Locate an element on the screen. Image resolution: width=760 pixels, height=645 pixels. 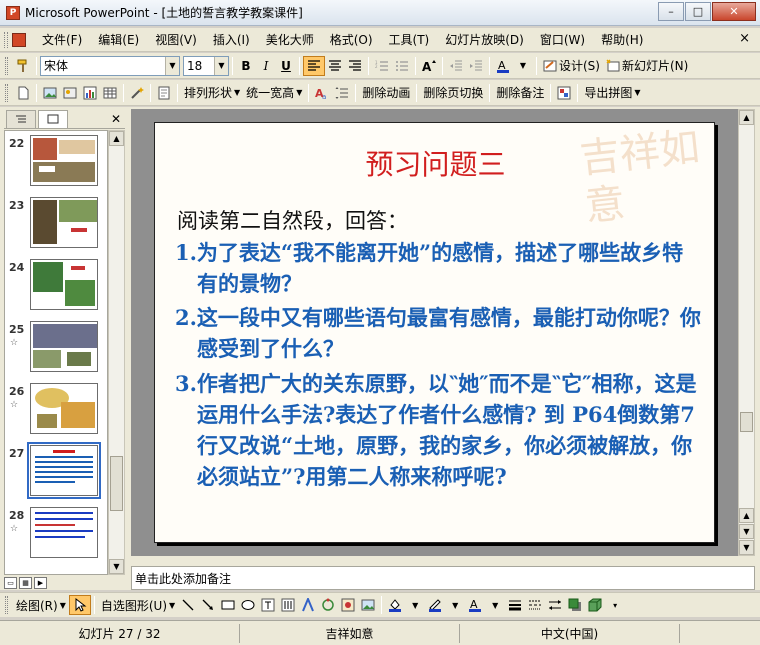
delete-animation-button: 删除动画 is located at coordinates (386, 93).